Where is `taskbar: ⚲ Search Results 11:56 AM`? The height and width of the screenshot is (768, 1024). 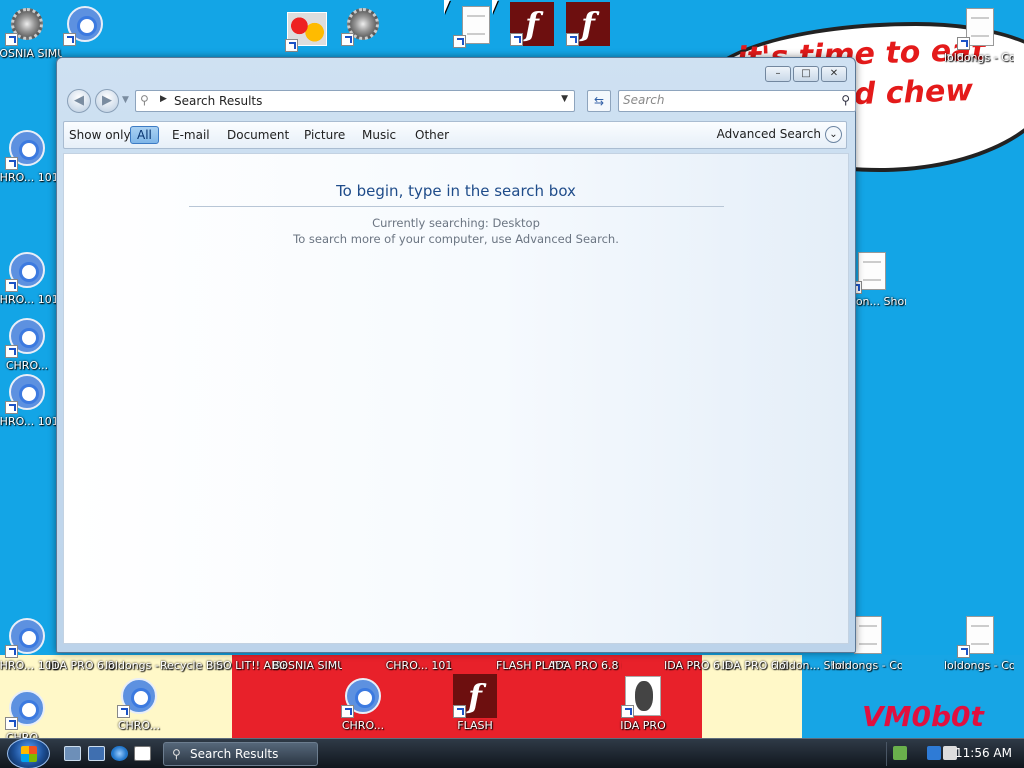 taskbar: ⚲ Search Results 11:56 AM is located at coordinates (512, 753).